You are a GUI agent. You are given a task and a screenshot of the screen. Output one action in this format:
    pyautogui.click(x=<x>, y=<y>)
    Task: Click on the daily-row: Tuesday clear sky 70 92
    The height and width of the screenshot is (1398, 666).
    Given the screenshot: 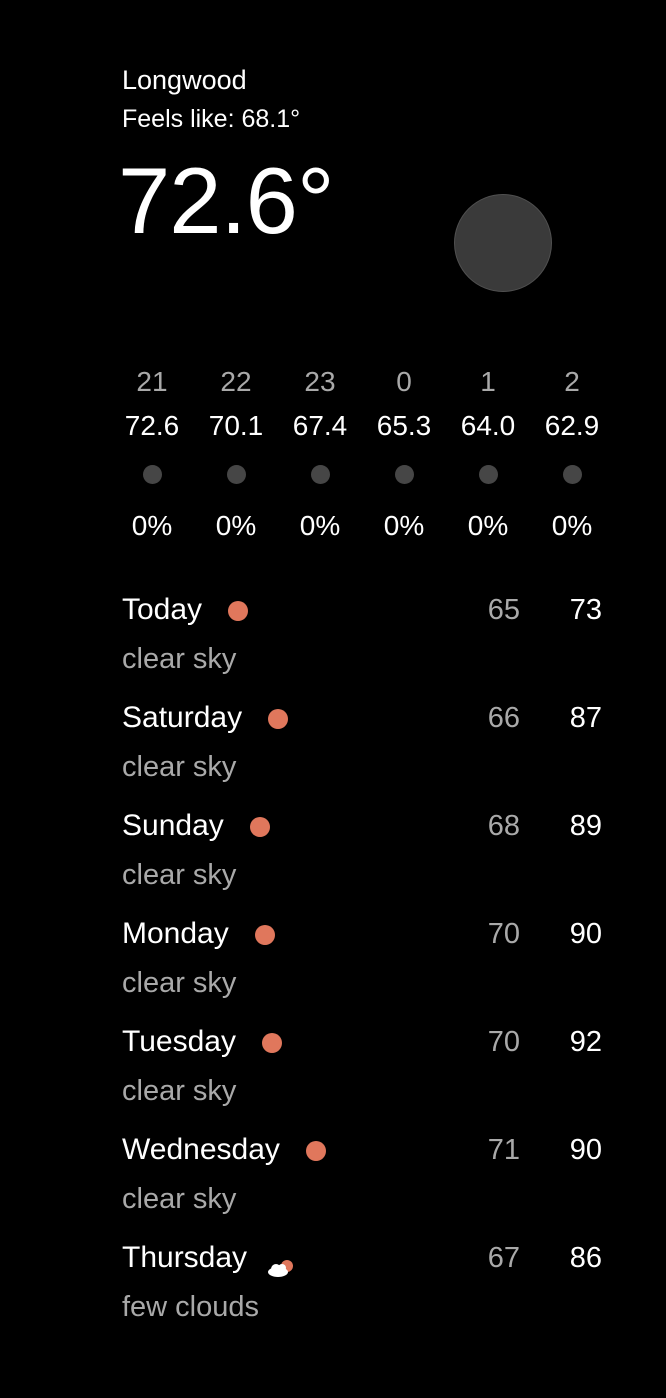 What is the action you would take?
    pyautogui.click(x=362, y=1074)
    